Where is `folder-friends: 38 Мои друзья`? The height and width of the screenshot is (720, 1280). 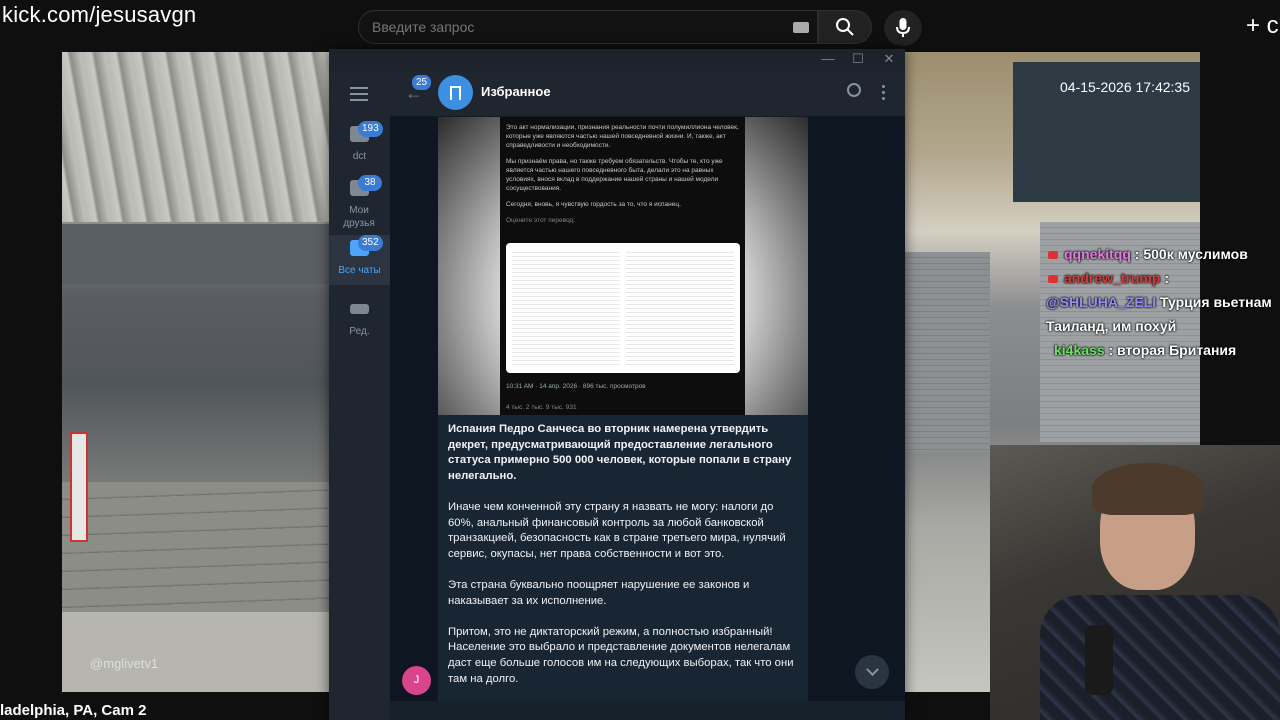
folder-friends: 38 Мои друзья is located at coordinates (359, 202).